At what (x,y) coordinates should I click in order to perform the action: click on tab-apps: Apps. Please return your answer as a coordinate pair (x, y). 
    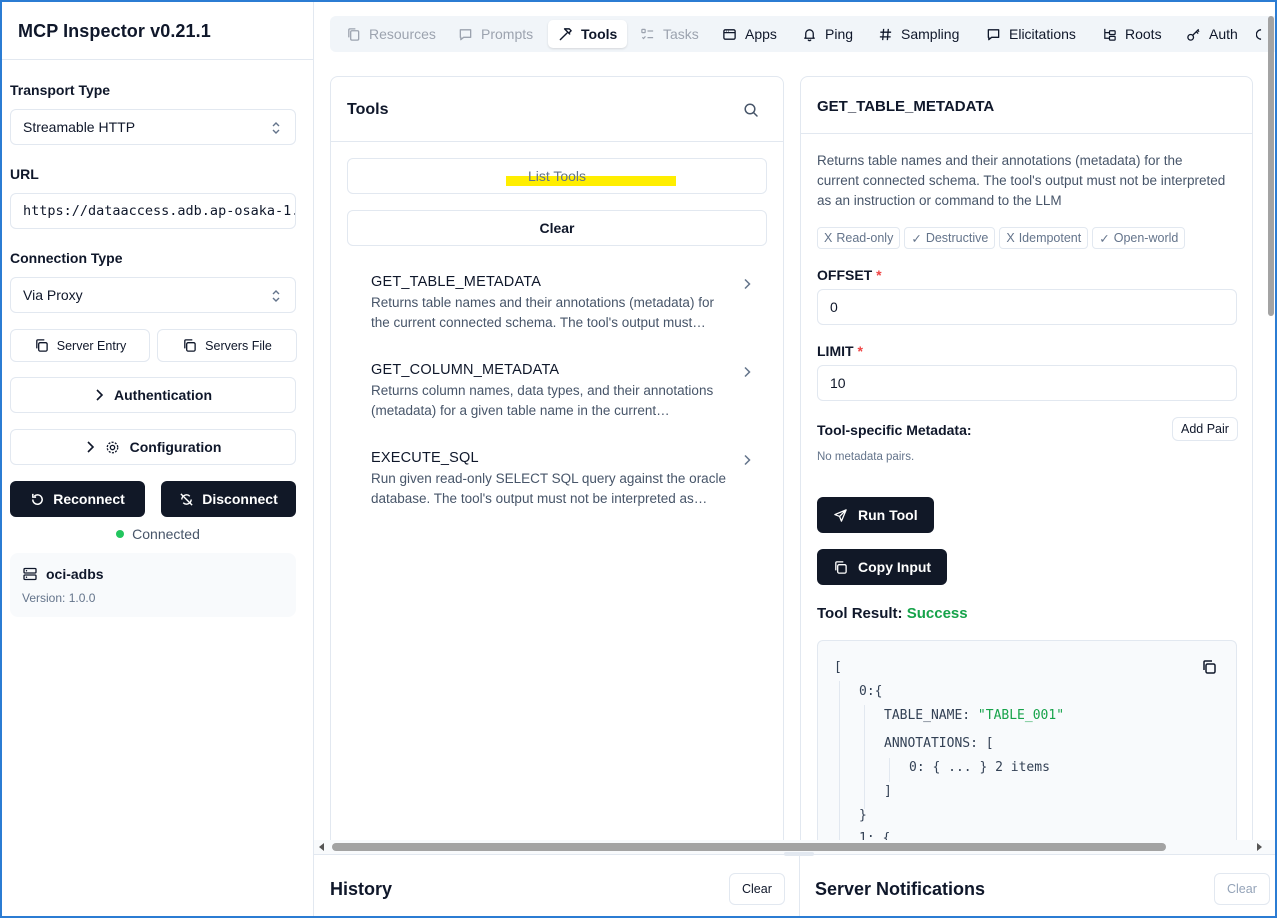
    Looking at the image, I should click on (749, 34).